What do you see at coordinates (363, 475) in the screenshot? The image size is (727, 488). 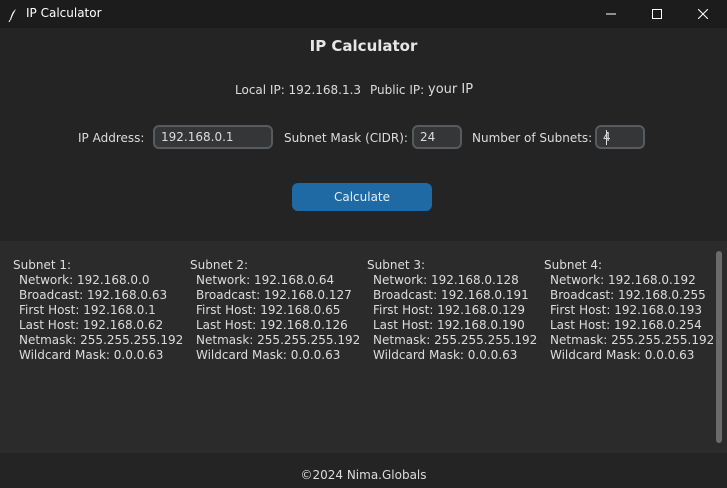 I see `footer-copyright: ©2024 Nima.Globals` at bounding box center [363, 475].